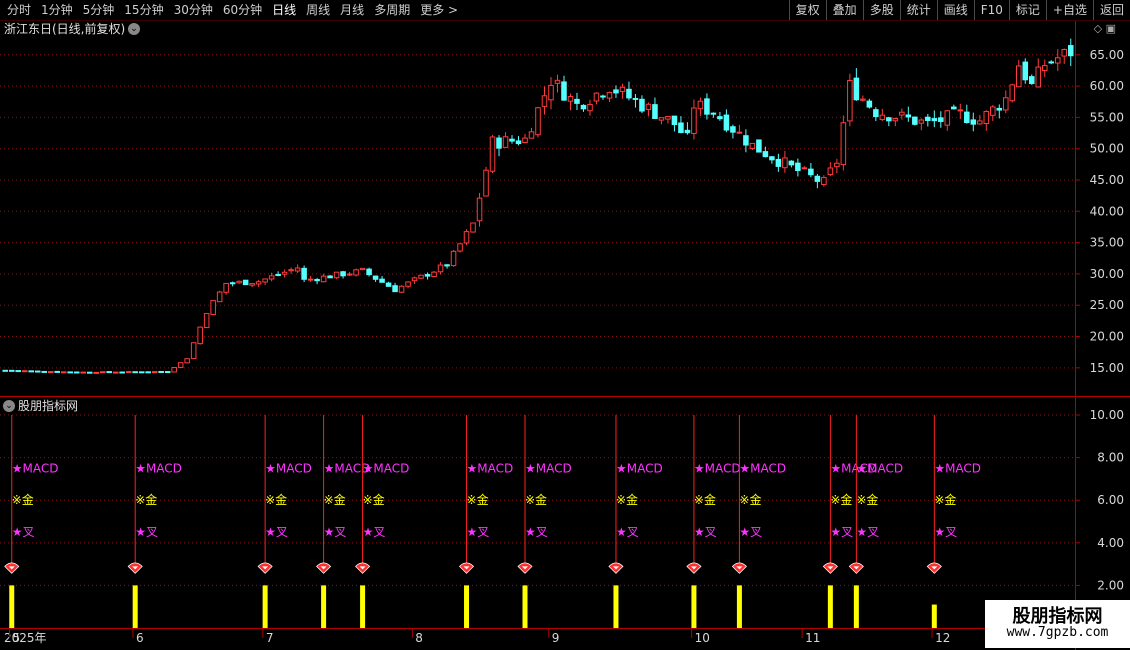 Image resolution: width=1130 pixels, height=650 pixels. What do you see at coordinates (25, 638) in the screenshot?
I see `date-tick-label: 2025年` at bounding box center [25, 638].